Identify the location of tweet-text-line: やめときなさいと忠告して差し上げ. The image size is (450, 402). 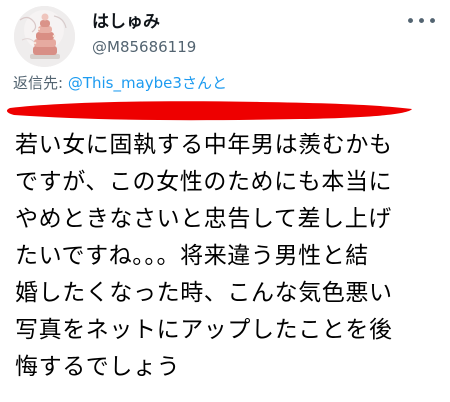
(203, 219).